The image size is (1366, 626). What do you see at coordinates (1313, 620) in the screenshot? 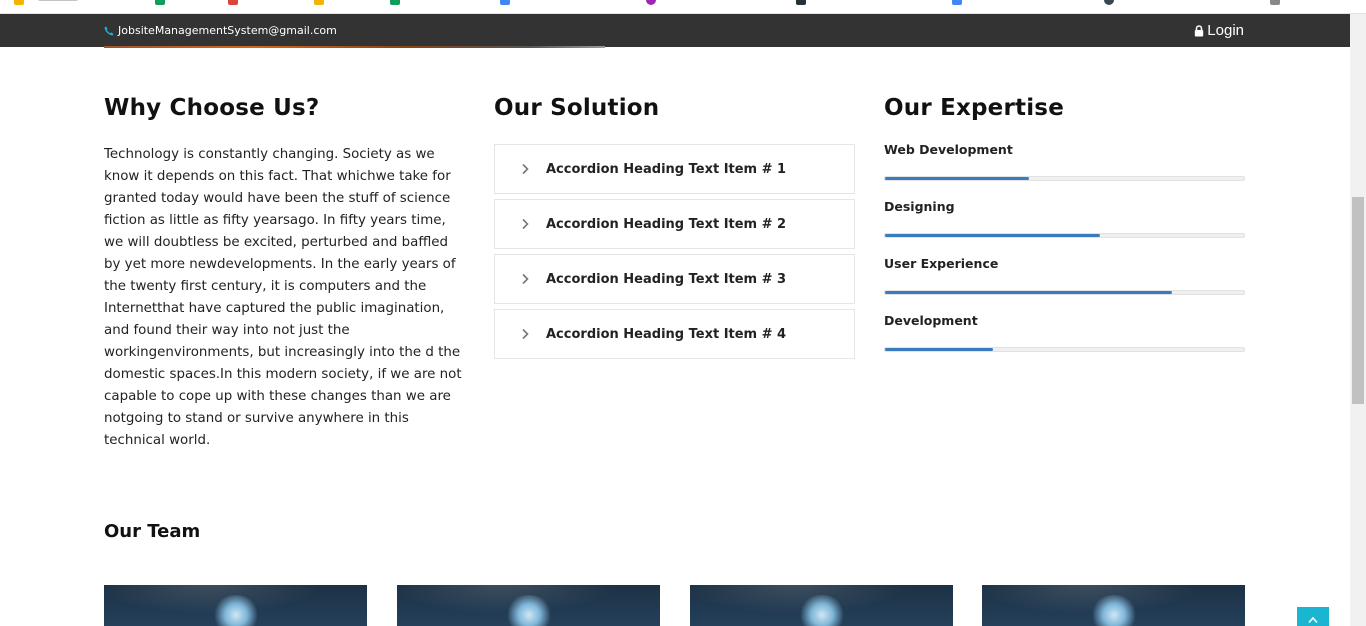
I see `chevron-up-icon` at bounding box center [1313, 620].